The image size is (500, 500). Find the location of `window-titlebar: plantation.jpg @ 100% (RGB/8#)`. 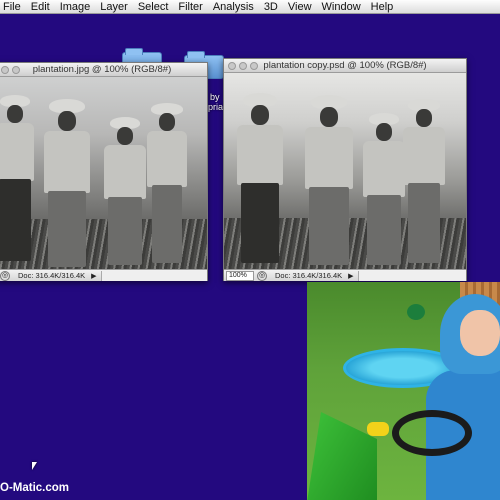

window-titlebar: plantation.jpg @ 100% (RGB/8#) is located at coordinates (103, 70).